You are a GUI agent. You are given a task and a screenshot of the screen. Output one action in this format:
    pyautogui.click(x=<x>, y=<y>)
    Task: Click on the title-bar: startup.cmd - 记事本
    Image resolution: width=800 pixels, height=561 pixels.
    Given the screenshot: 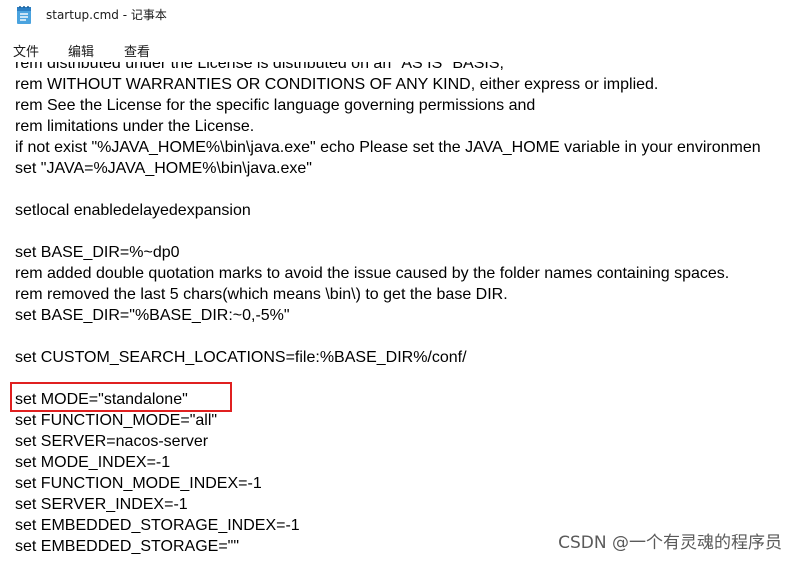 What is the action you would take?
    pyautogui.click(x=400, y=15)
    